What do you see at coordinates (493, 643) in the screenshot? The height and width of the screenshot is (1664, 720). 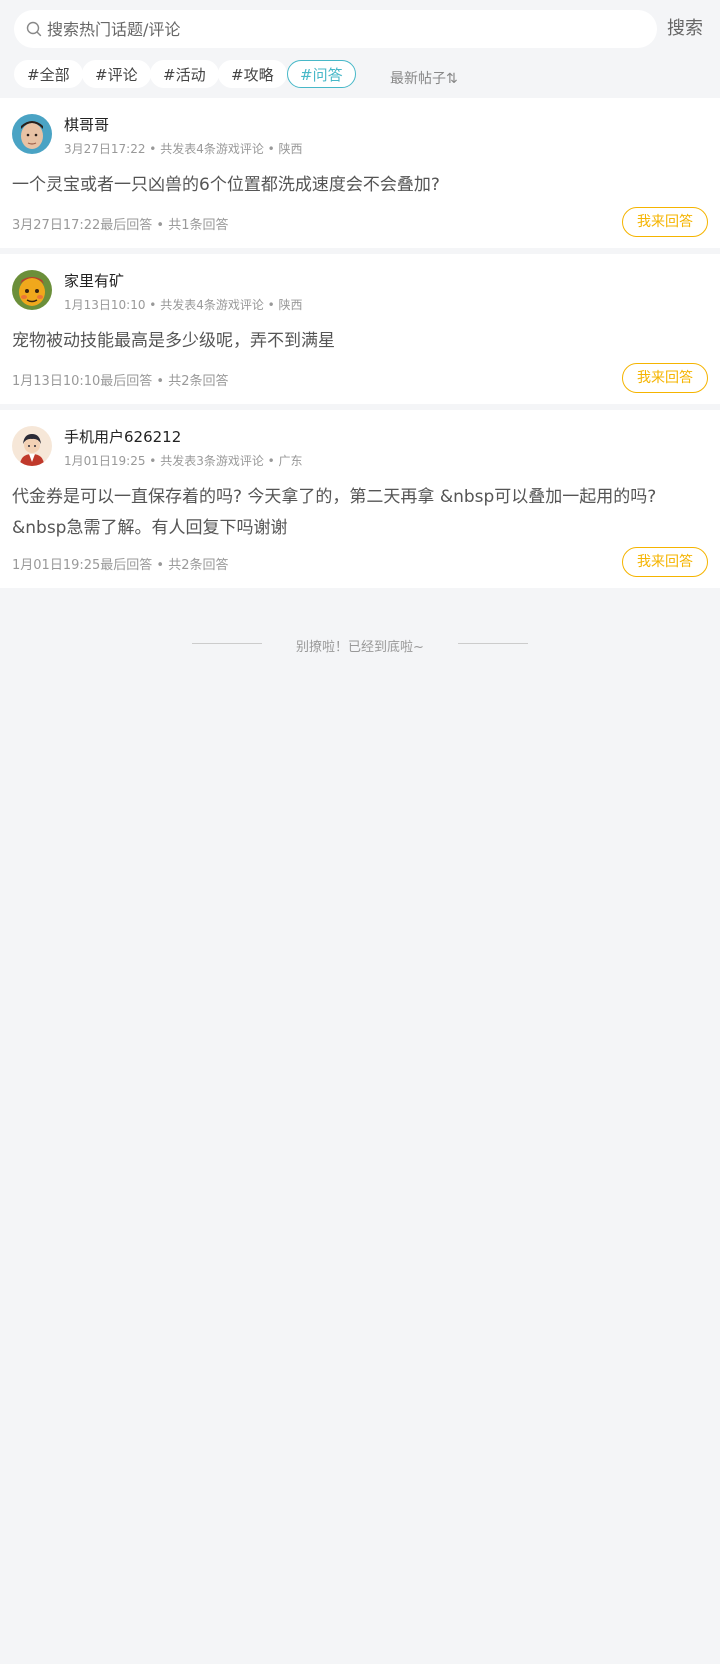 I see `divider-right` at bounding box center [493, 643].